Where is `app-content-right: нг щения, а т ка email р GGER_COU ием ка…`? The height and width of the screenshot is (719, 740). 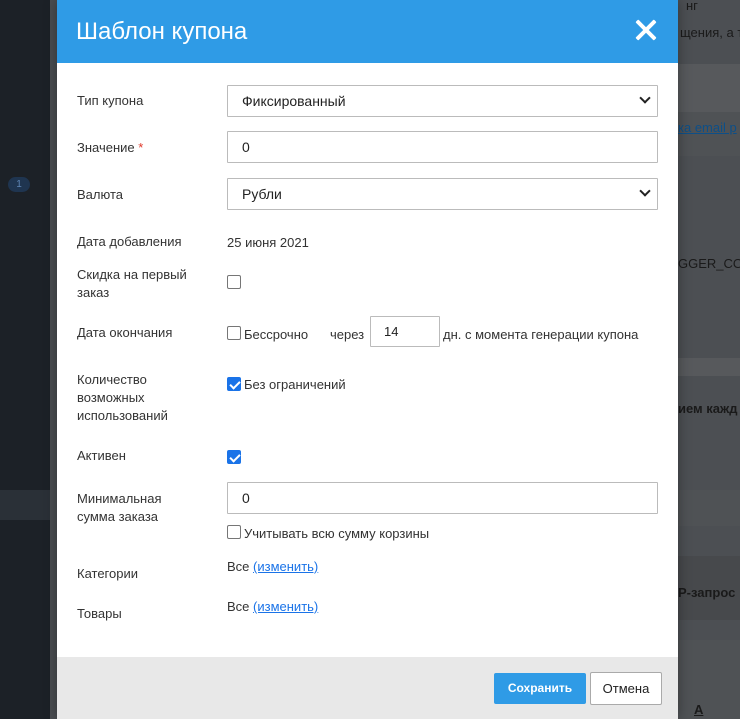
app-content-right: нг щения, а т ка email р GGER_COU ием ка… is located at coordinates (709, 359).